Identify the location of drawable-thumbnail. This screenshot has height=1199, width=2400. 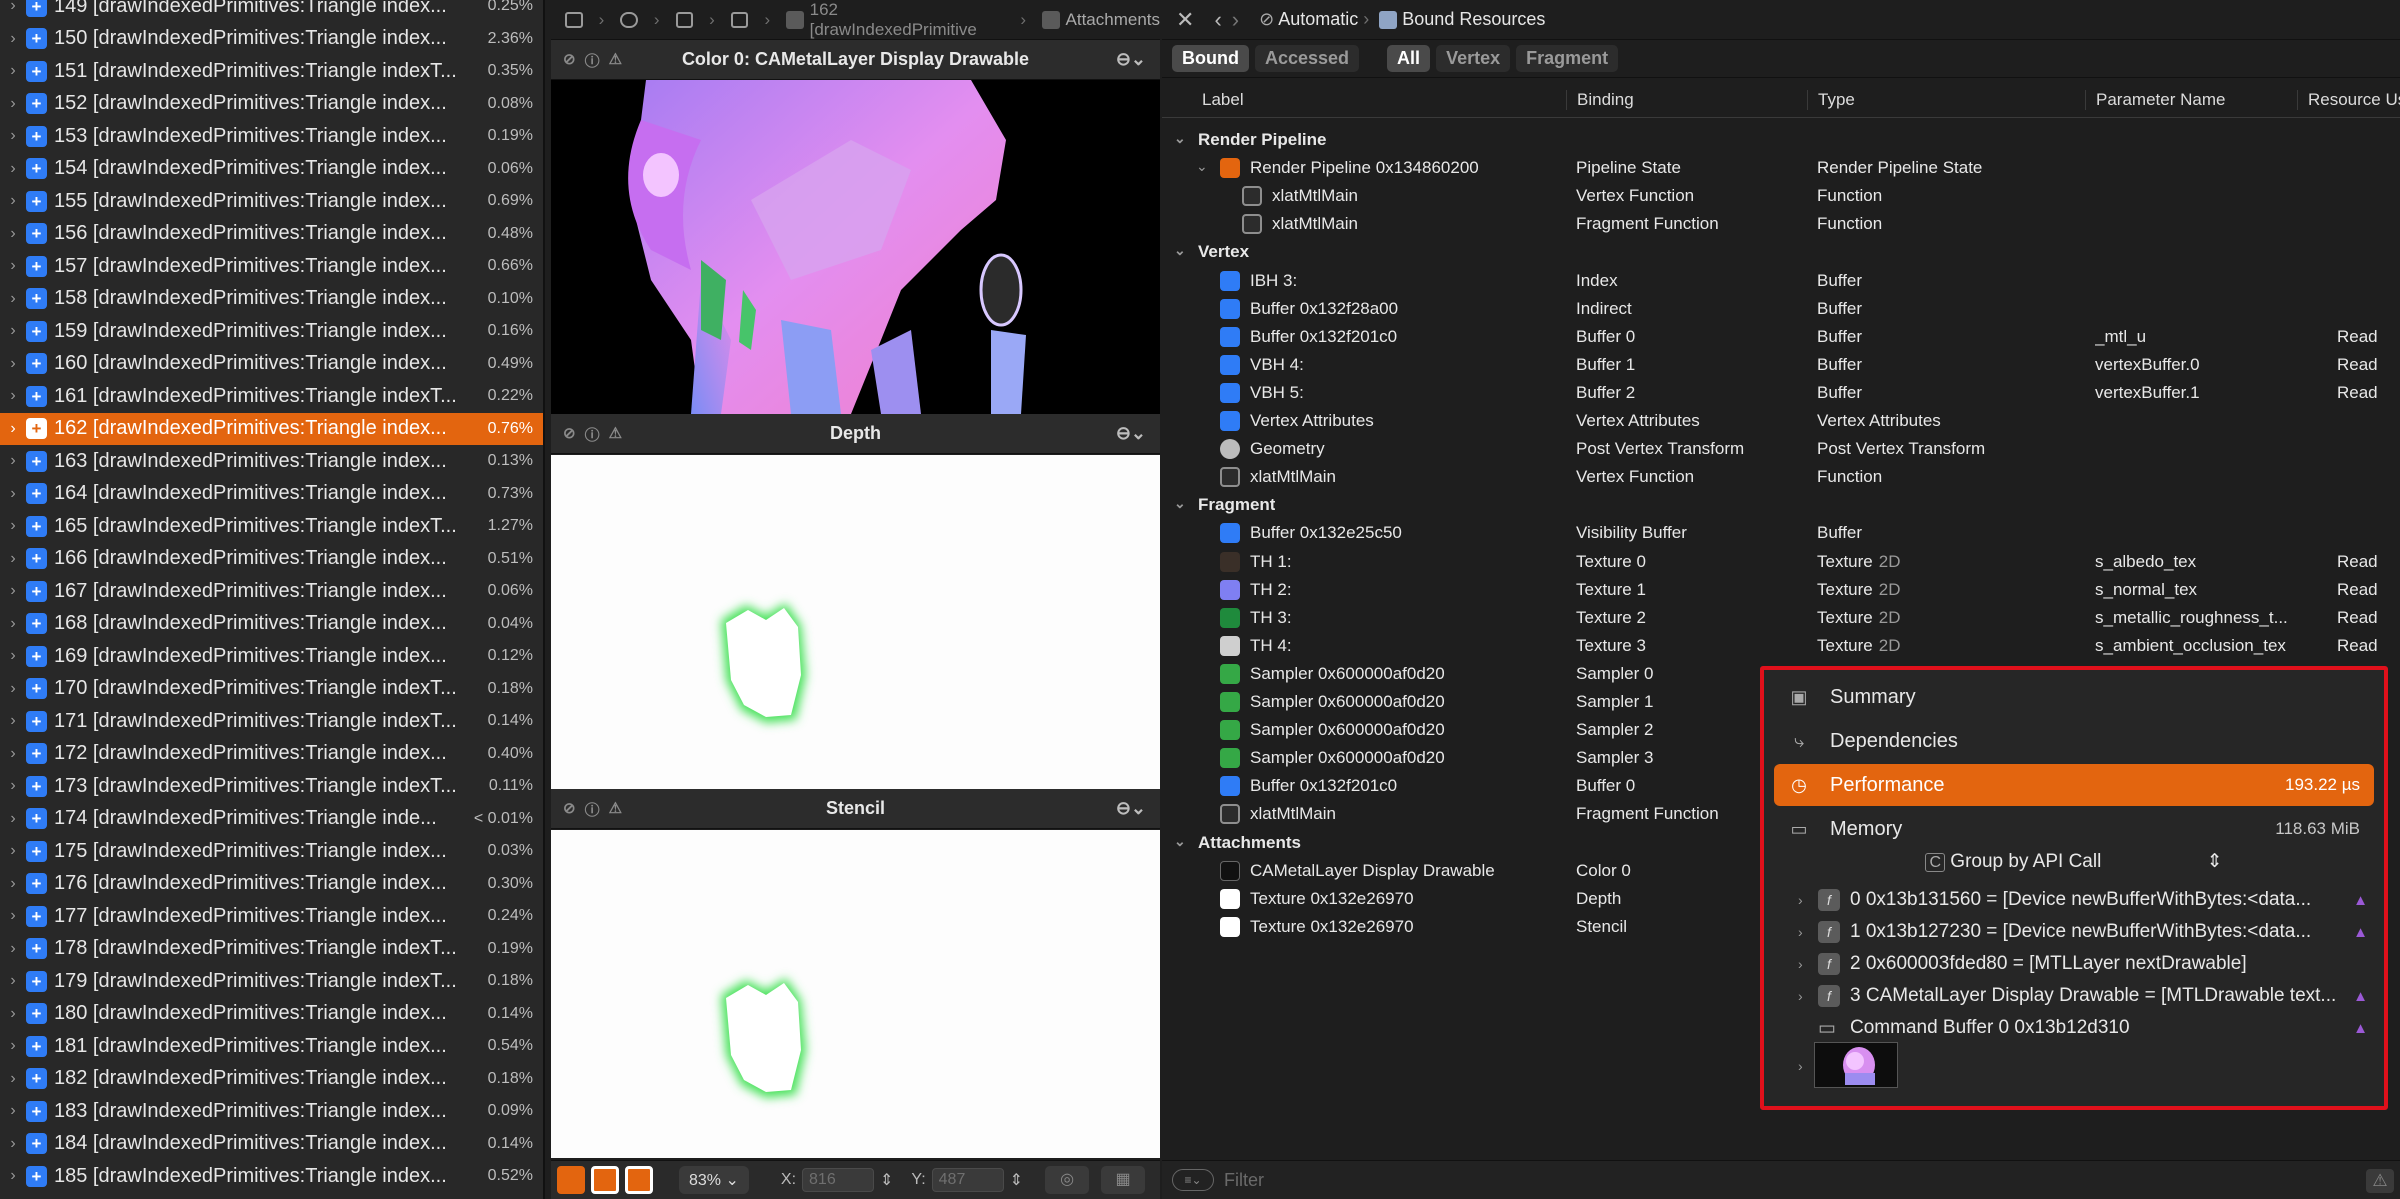
(1856, 1065).